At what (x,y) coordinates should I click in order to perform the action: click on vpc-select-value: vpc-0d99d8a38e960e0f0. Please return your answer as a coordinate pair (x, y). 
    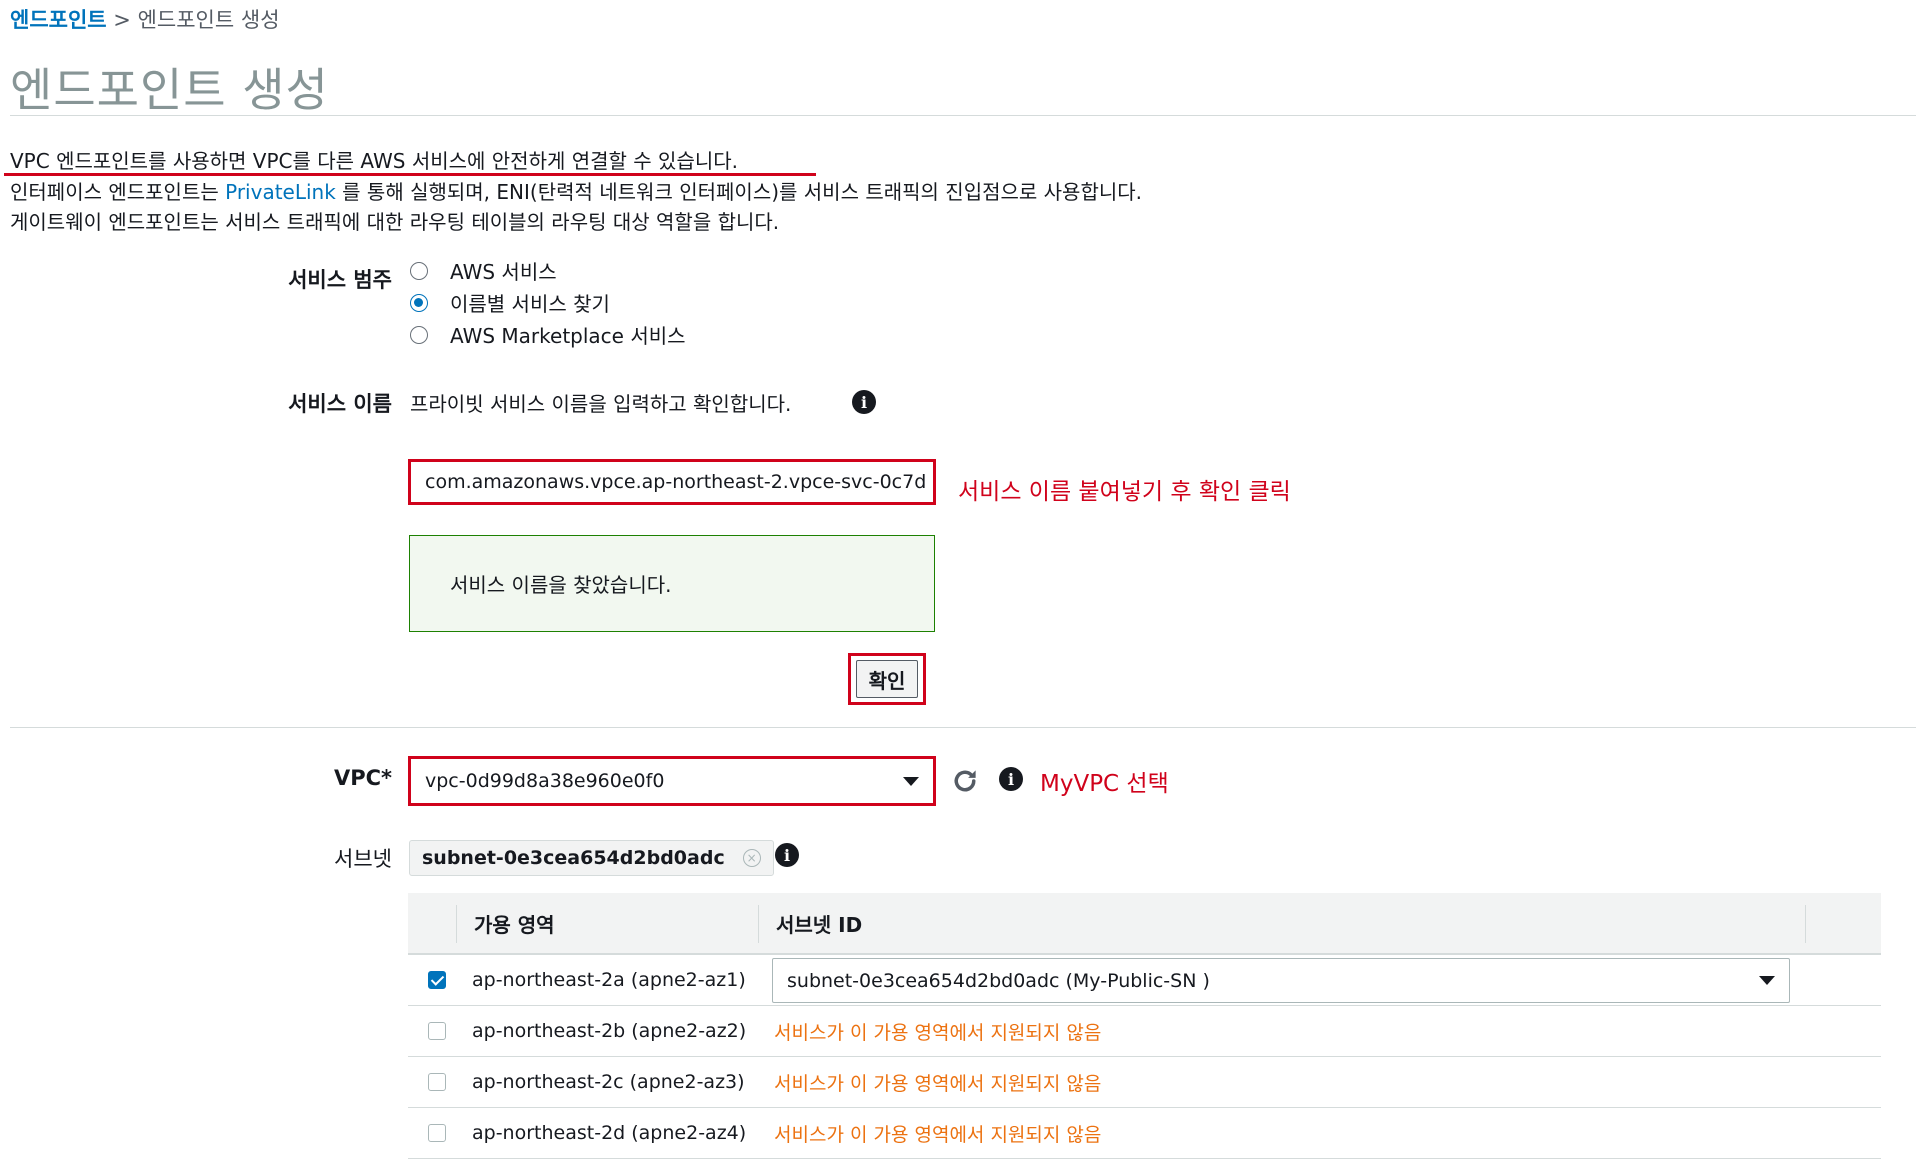
    Looking at the image, I should click on (545, 781).